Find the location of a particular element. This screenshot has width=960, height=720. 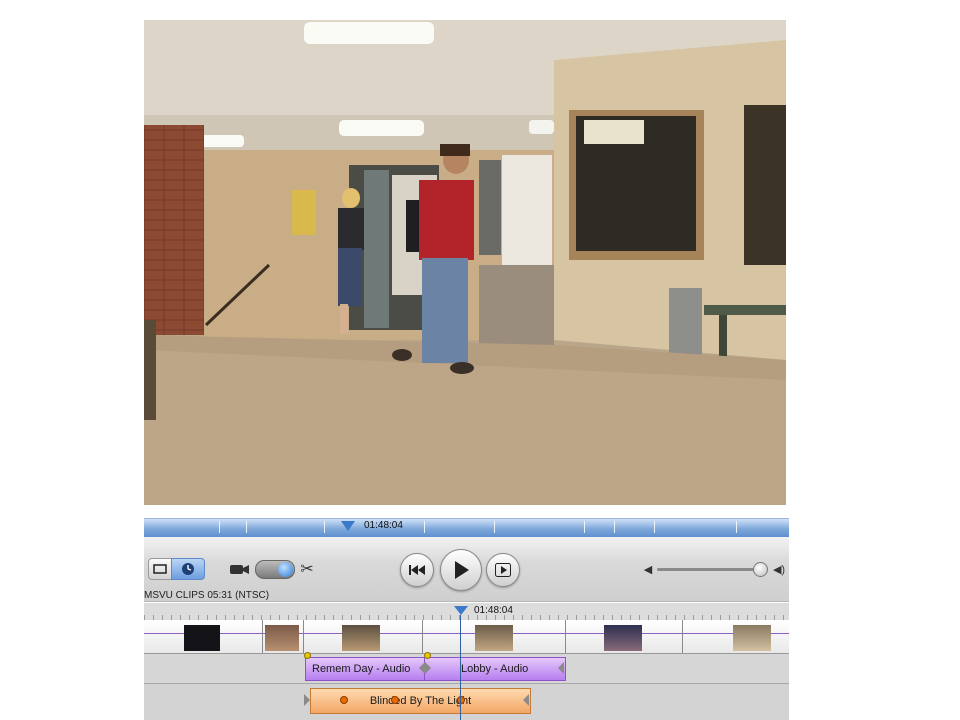

scrubber-playhead is located at coordinates (348, 526).